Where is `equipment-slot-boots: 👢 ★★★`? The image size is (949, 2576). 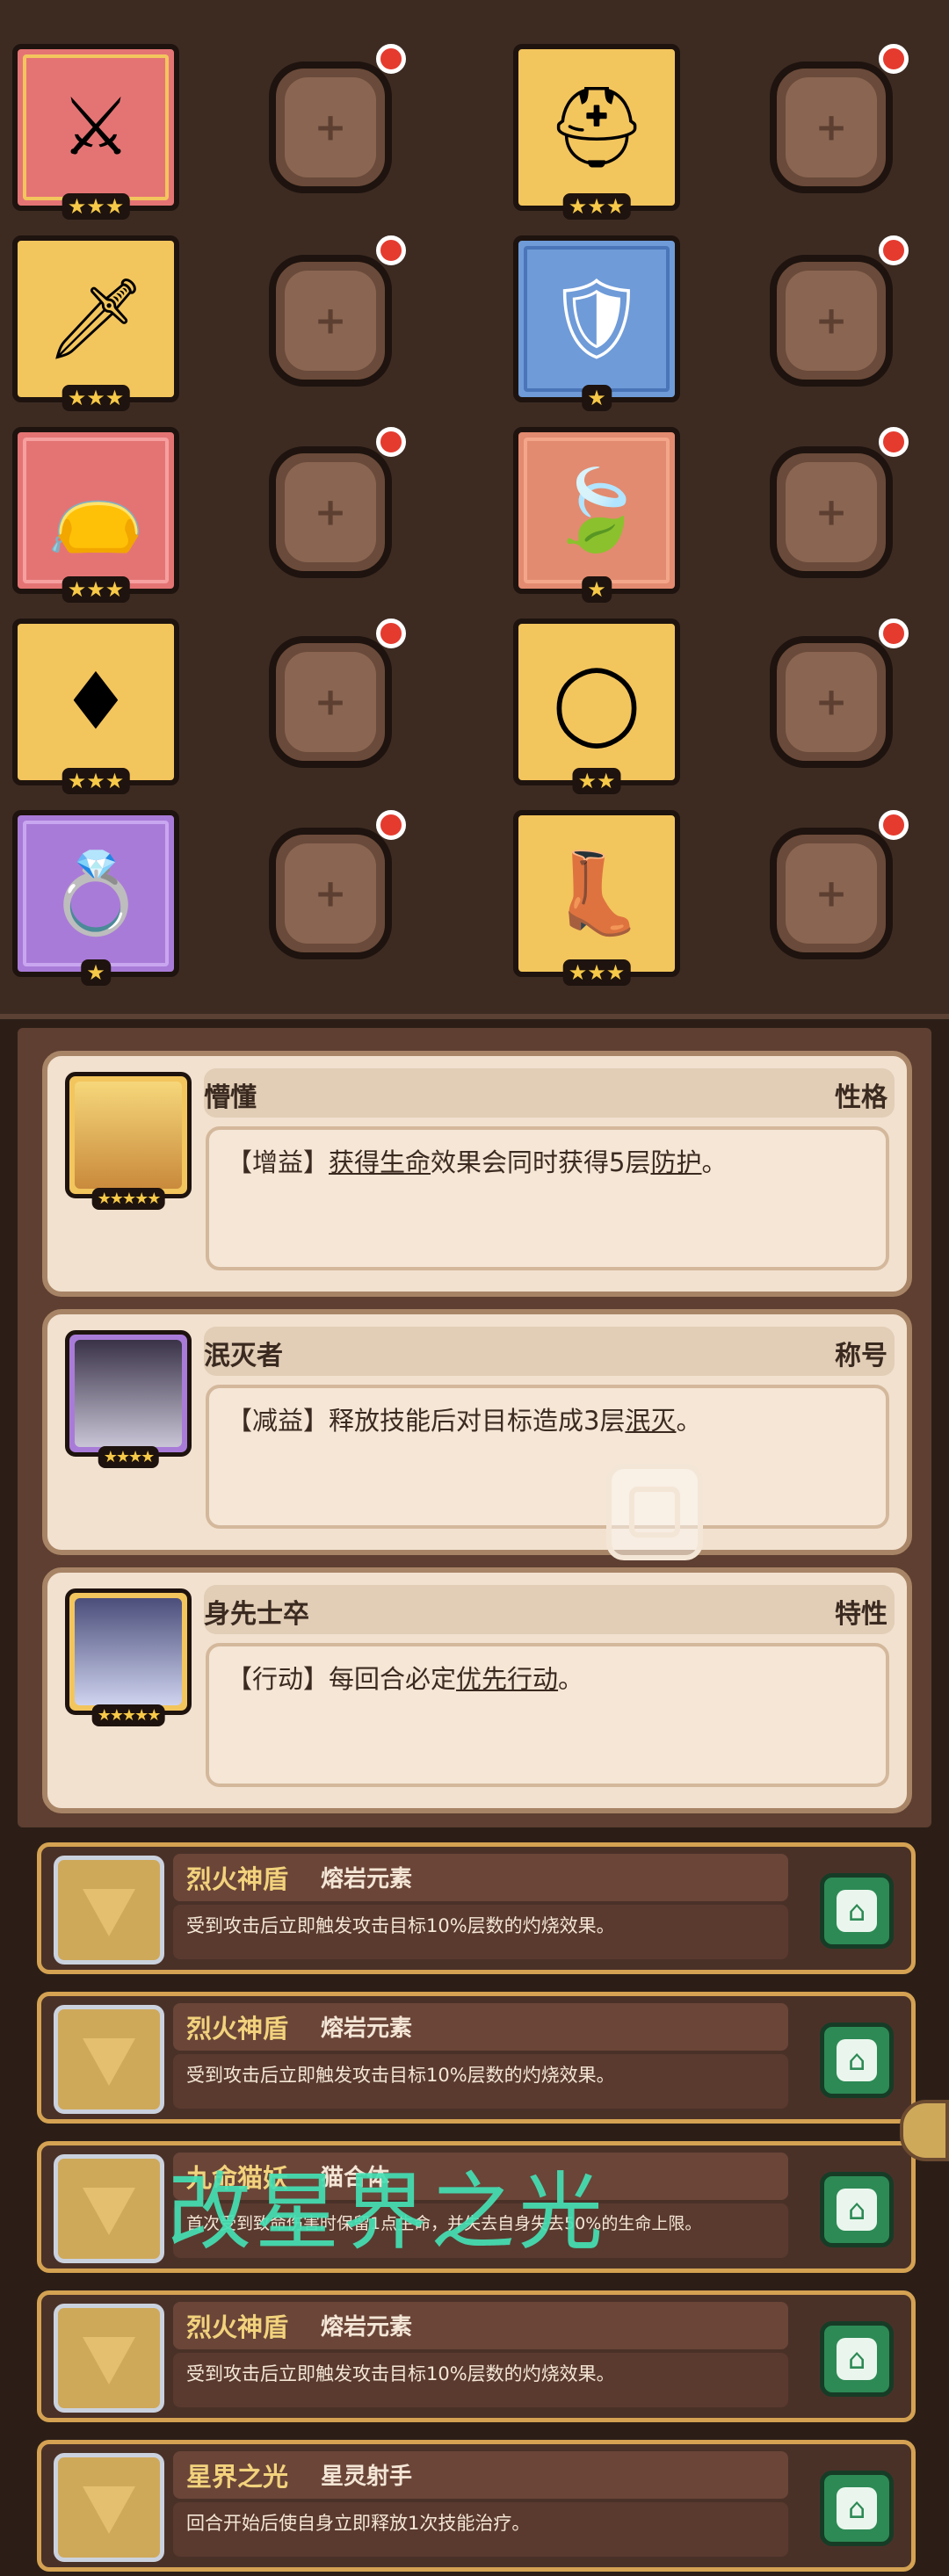 equipment-slot-boots: 👢 ★★★ is located at coordinates (596, 898).